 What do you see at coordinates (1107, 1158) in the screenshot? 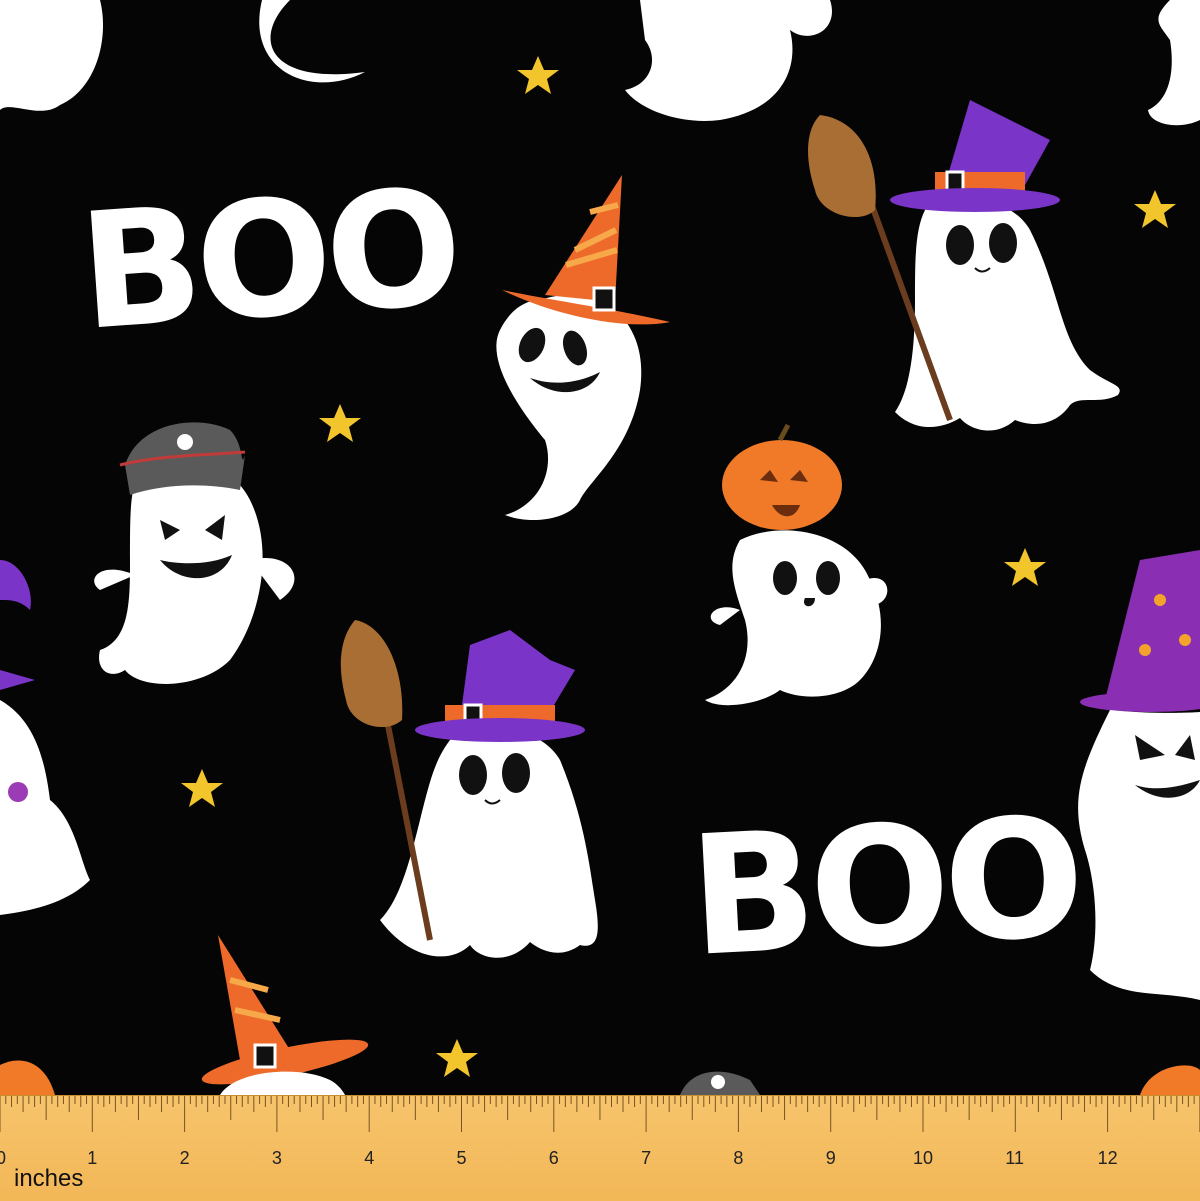
I see `ruler-number: 12` at bounding box center [1107, 1158].